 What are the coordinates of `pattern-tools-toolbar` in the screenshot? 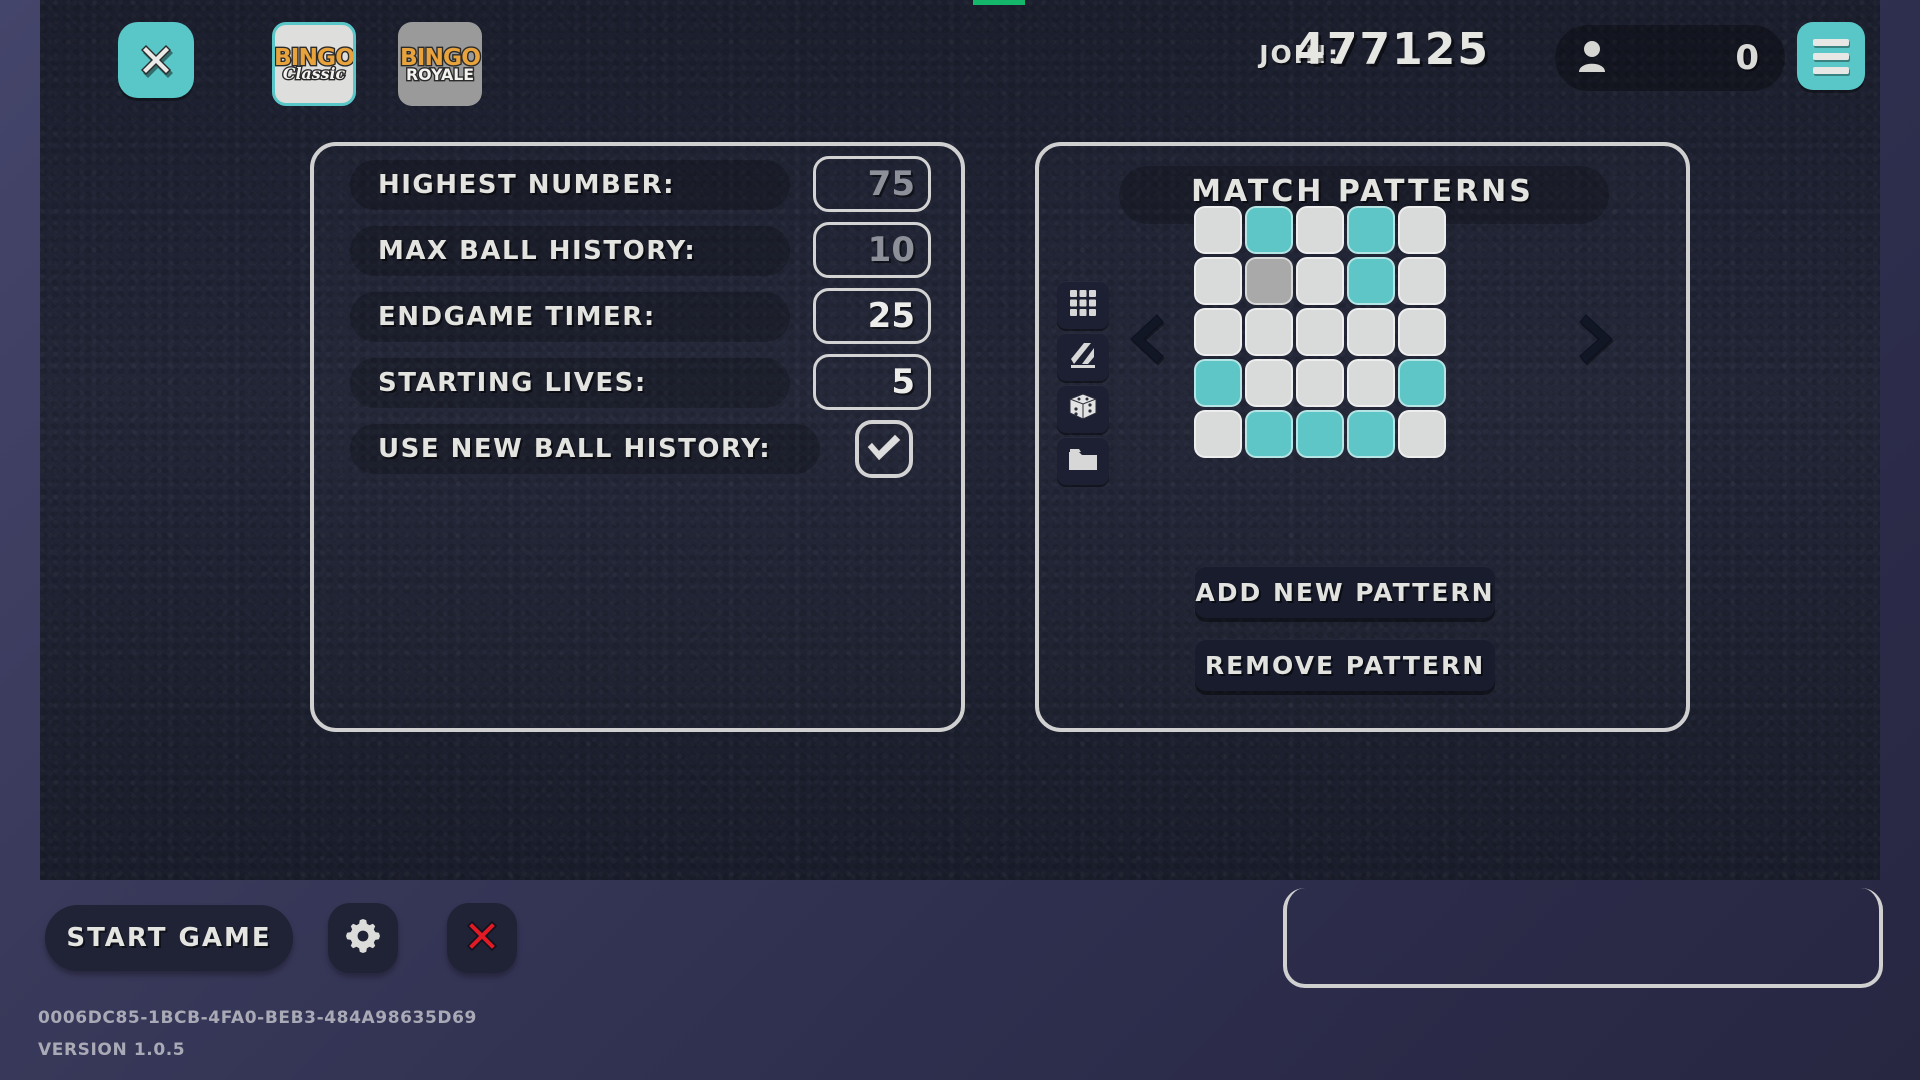 It's located at (1083, 383).